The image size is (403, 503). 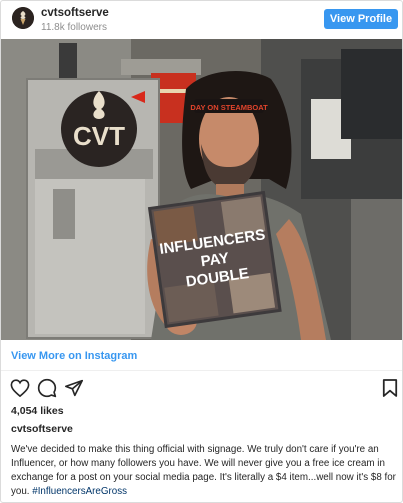 I want to click on avatar, so click(x=23, y=18).